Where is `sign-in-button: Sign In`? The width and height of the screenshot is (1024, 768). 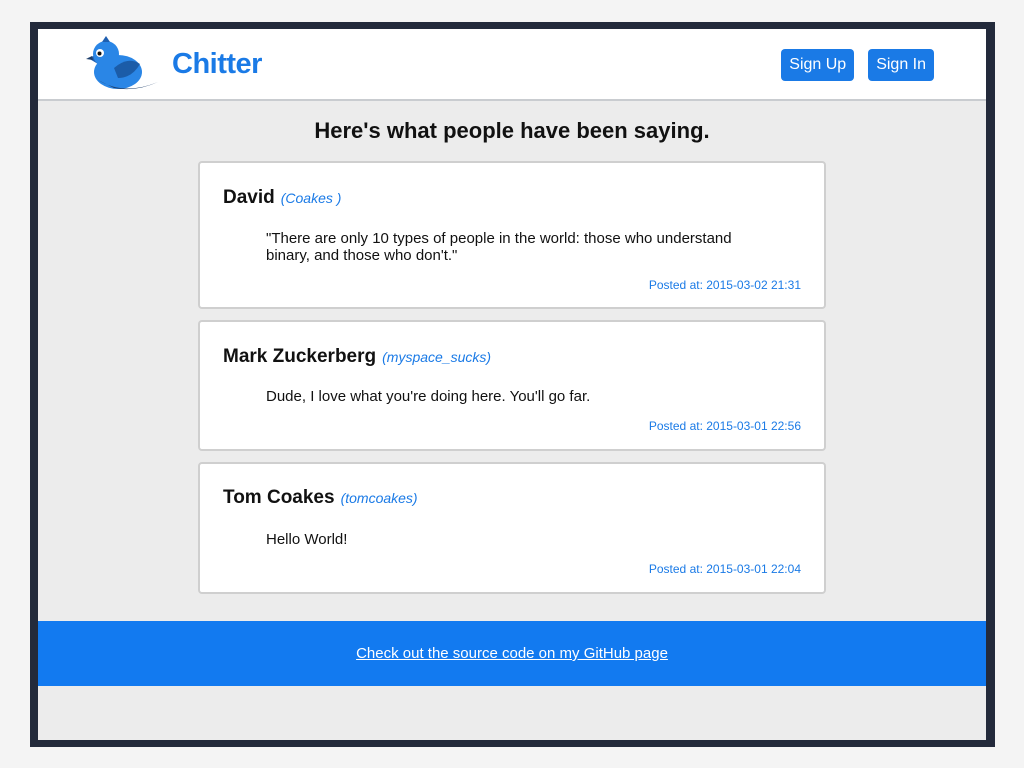
sign-in-button: Sign In is located at coordinates (901, 65).